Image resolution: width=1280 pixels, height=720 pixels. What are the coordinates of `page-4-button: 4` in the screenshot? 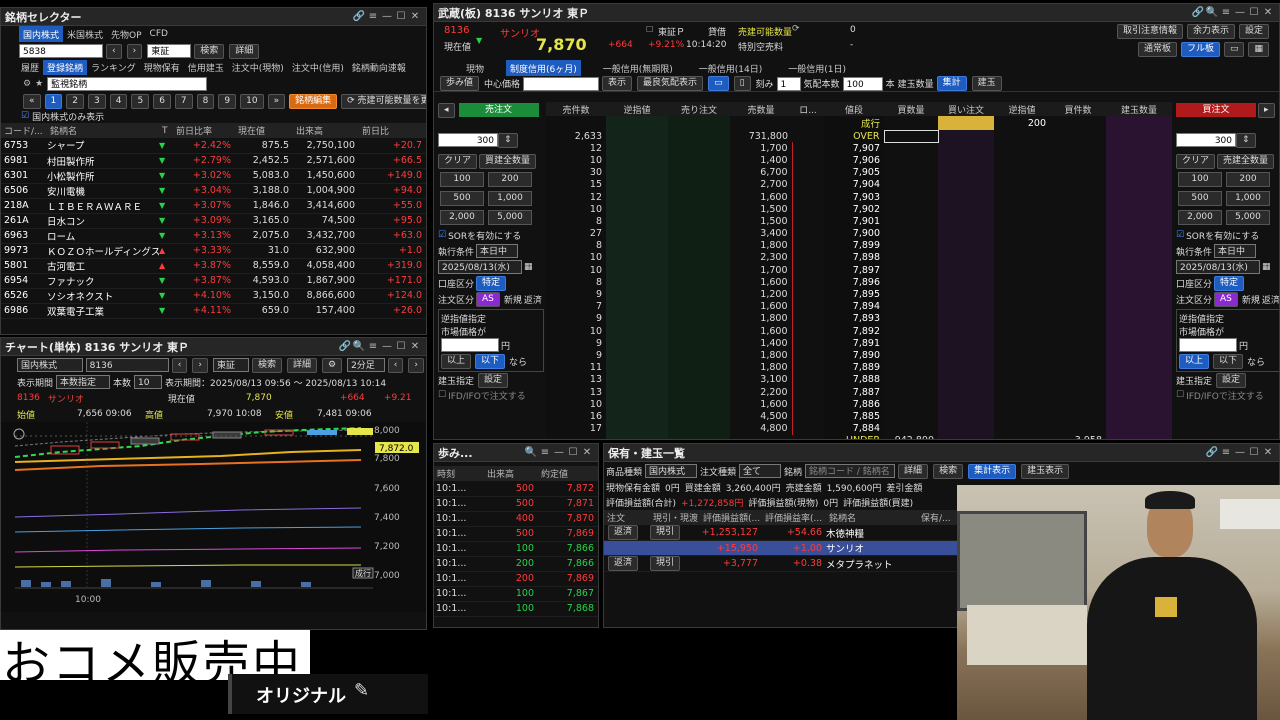 It's located at (118, 101).